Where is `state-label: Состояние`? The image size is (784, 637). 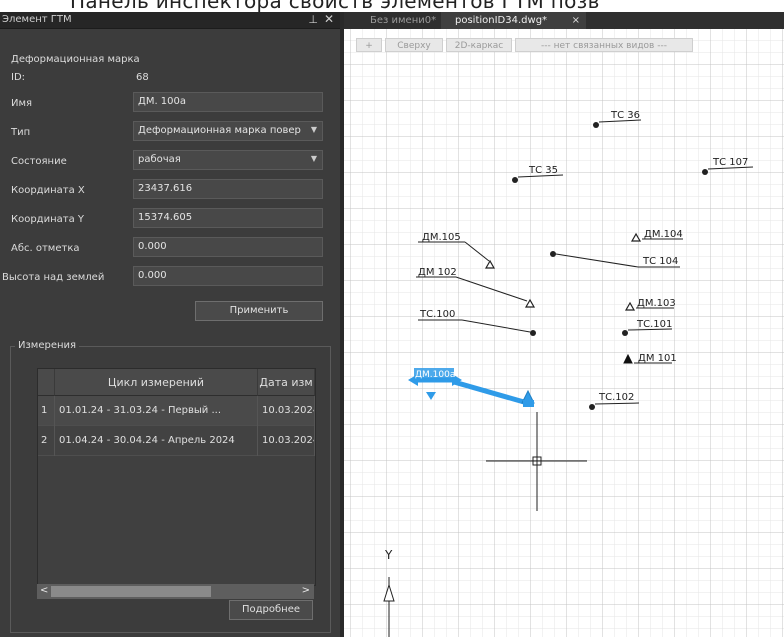 state-label: Состояние is located at coordinates (39, 161).